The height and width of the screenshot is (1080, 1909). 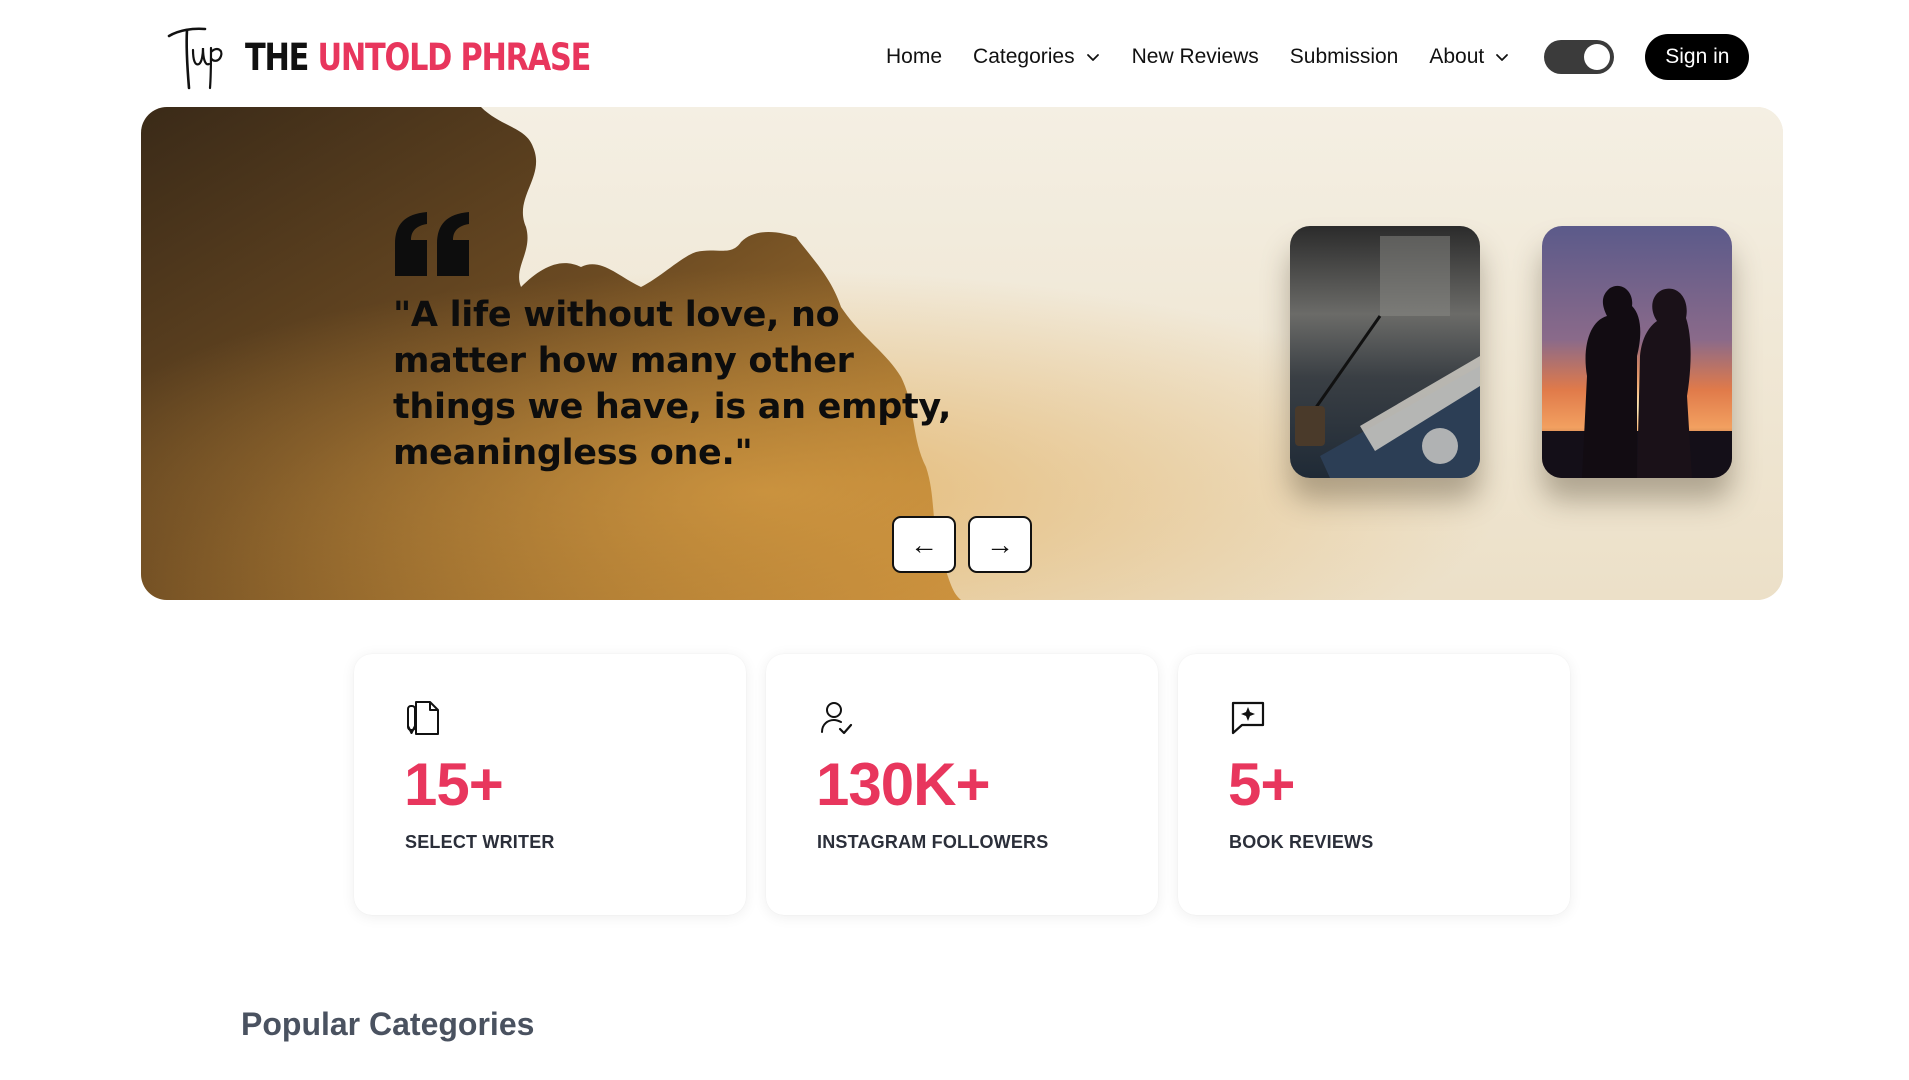 What do you see at coordinates (277, 57) in the screenshot?
I see `brand-name-part1: THE` at bounding box center [277, 57].